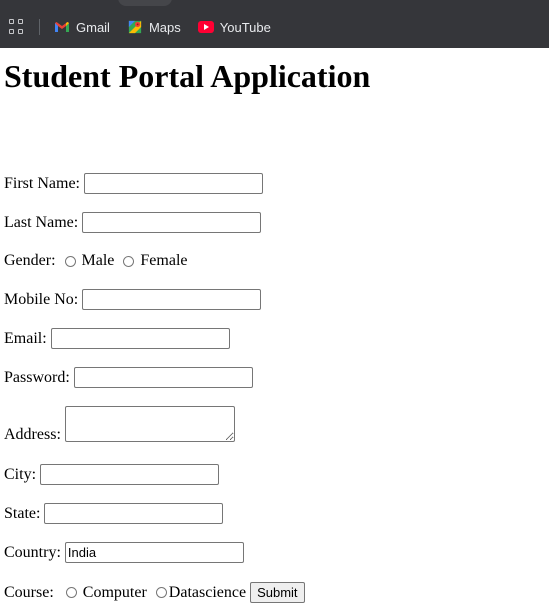 This screenshot has width=549, height=608. I want to click on gender-female-label: Female, so click(164, 260).